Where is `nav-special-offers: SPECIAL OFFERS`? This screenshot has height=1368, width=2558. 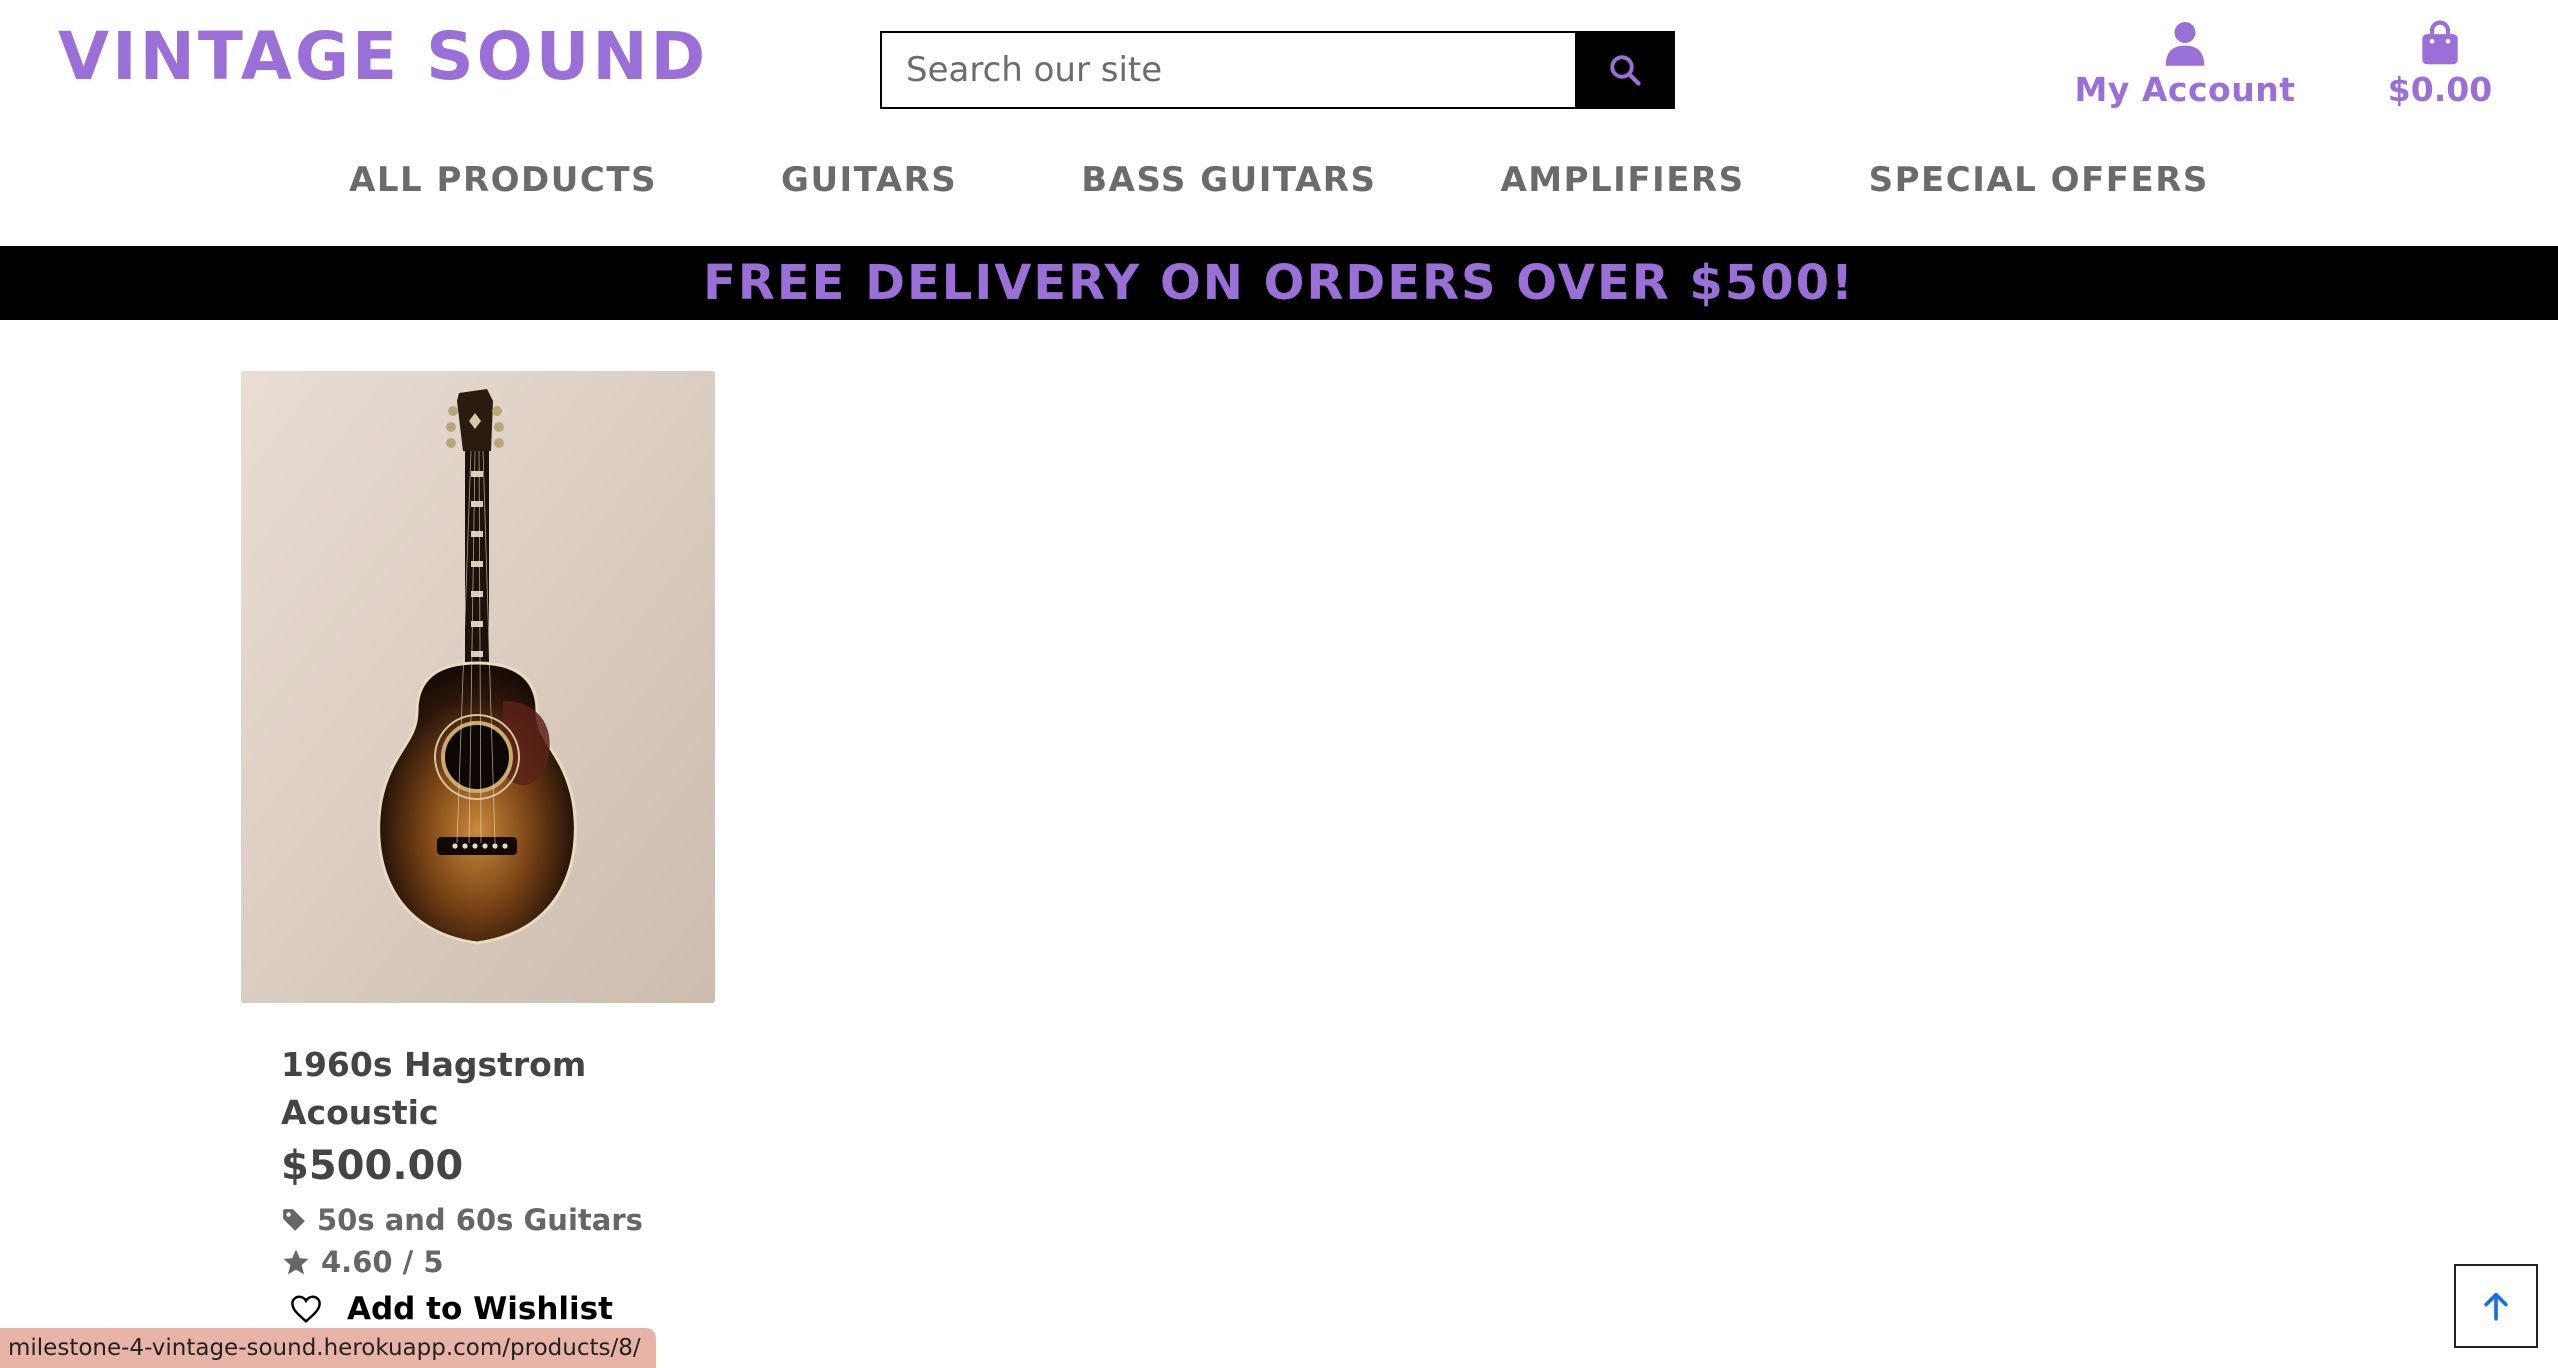
nav-special-offers: SPECIAL OFFERS is located at coordinates (2039, 190).